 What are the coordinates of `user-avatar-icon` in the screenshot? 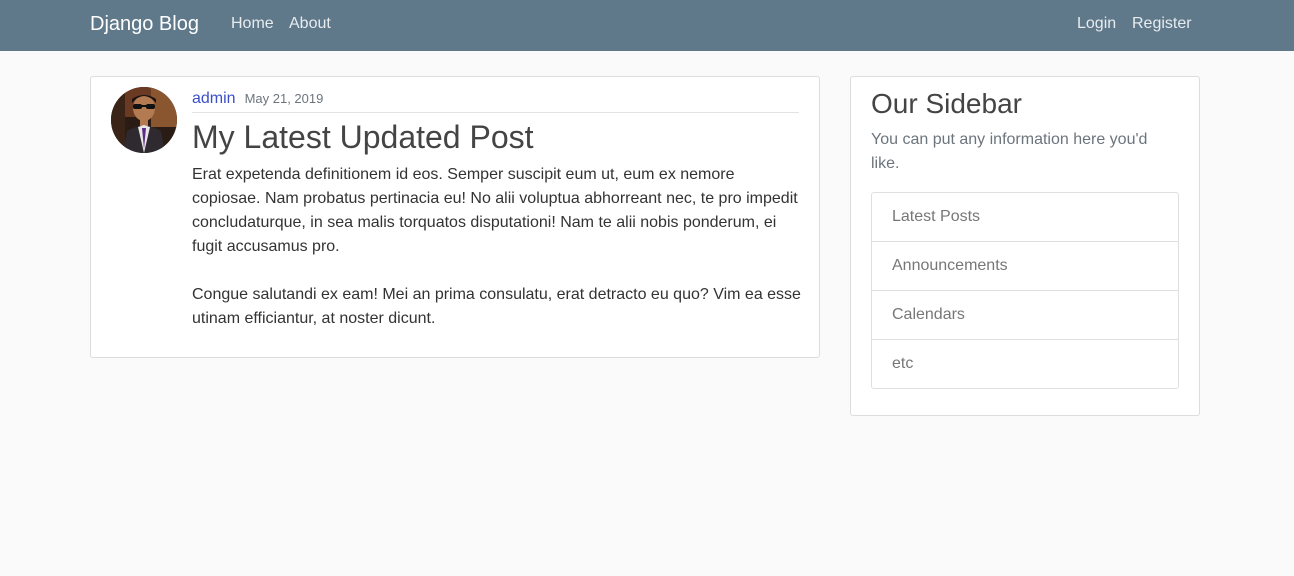 It's located at (144, 120).